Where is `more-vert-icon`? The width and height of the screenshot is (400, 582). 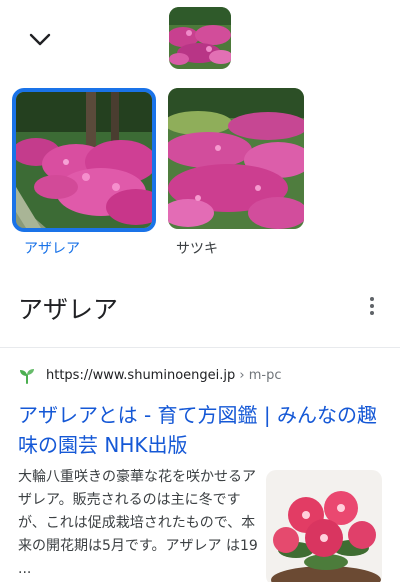
more-vert-icon is located at coordinates (372, 299).